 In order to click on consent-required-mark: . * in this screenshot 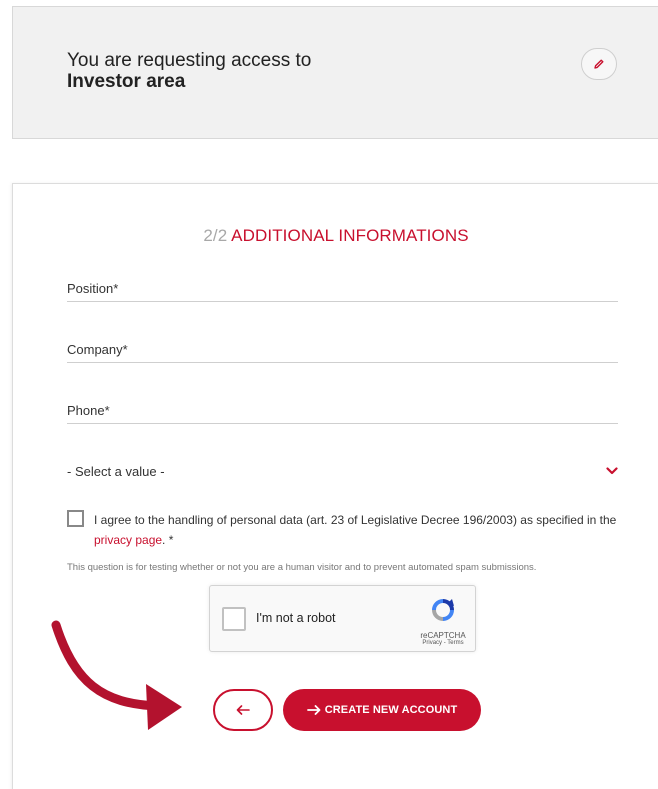, I will do `click(168, 540)`.